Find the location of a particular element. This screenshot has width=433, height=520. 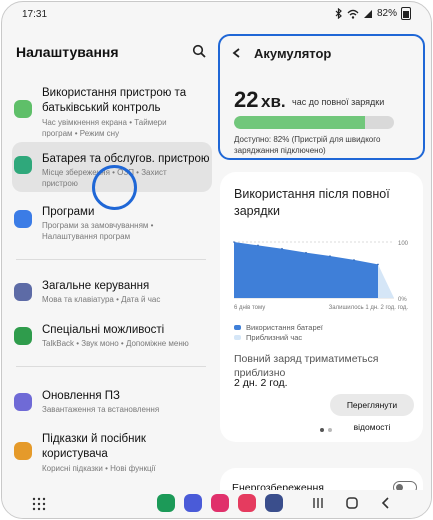

settings-item-subtitle: TalkBack • Звук моно • Допоміжне меню is located at coordinates (115, 343).